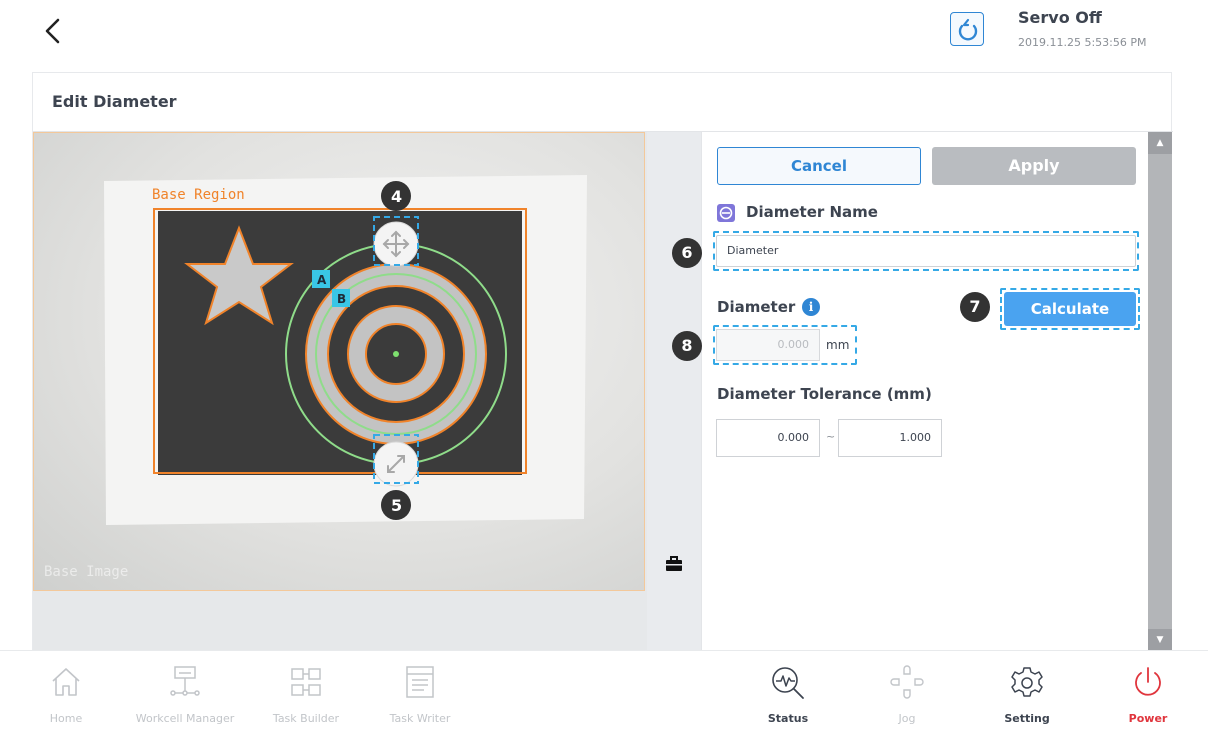  Describe the element at coordinates (1082, 42) in the screenshot. I see `datetime-text: 2019.11.25 5:53:56 PM` at that location.